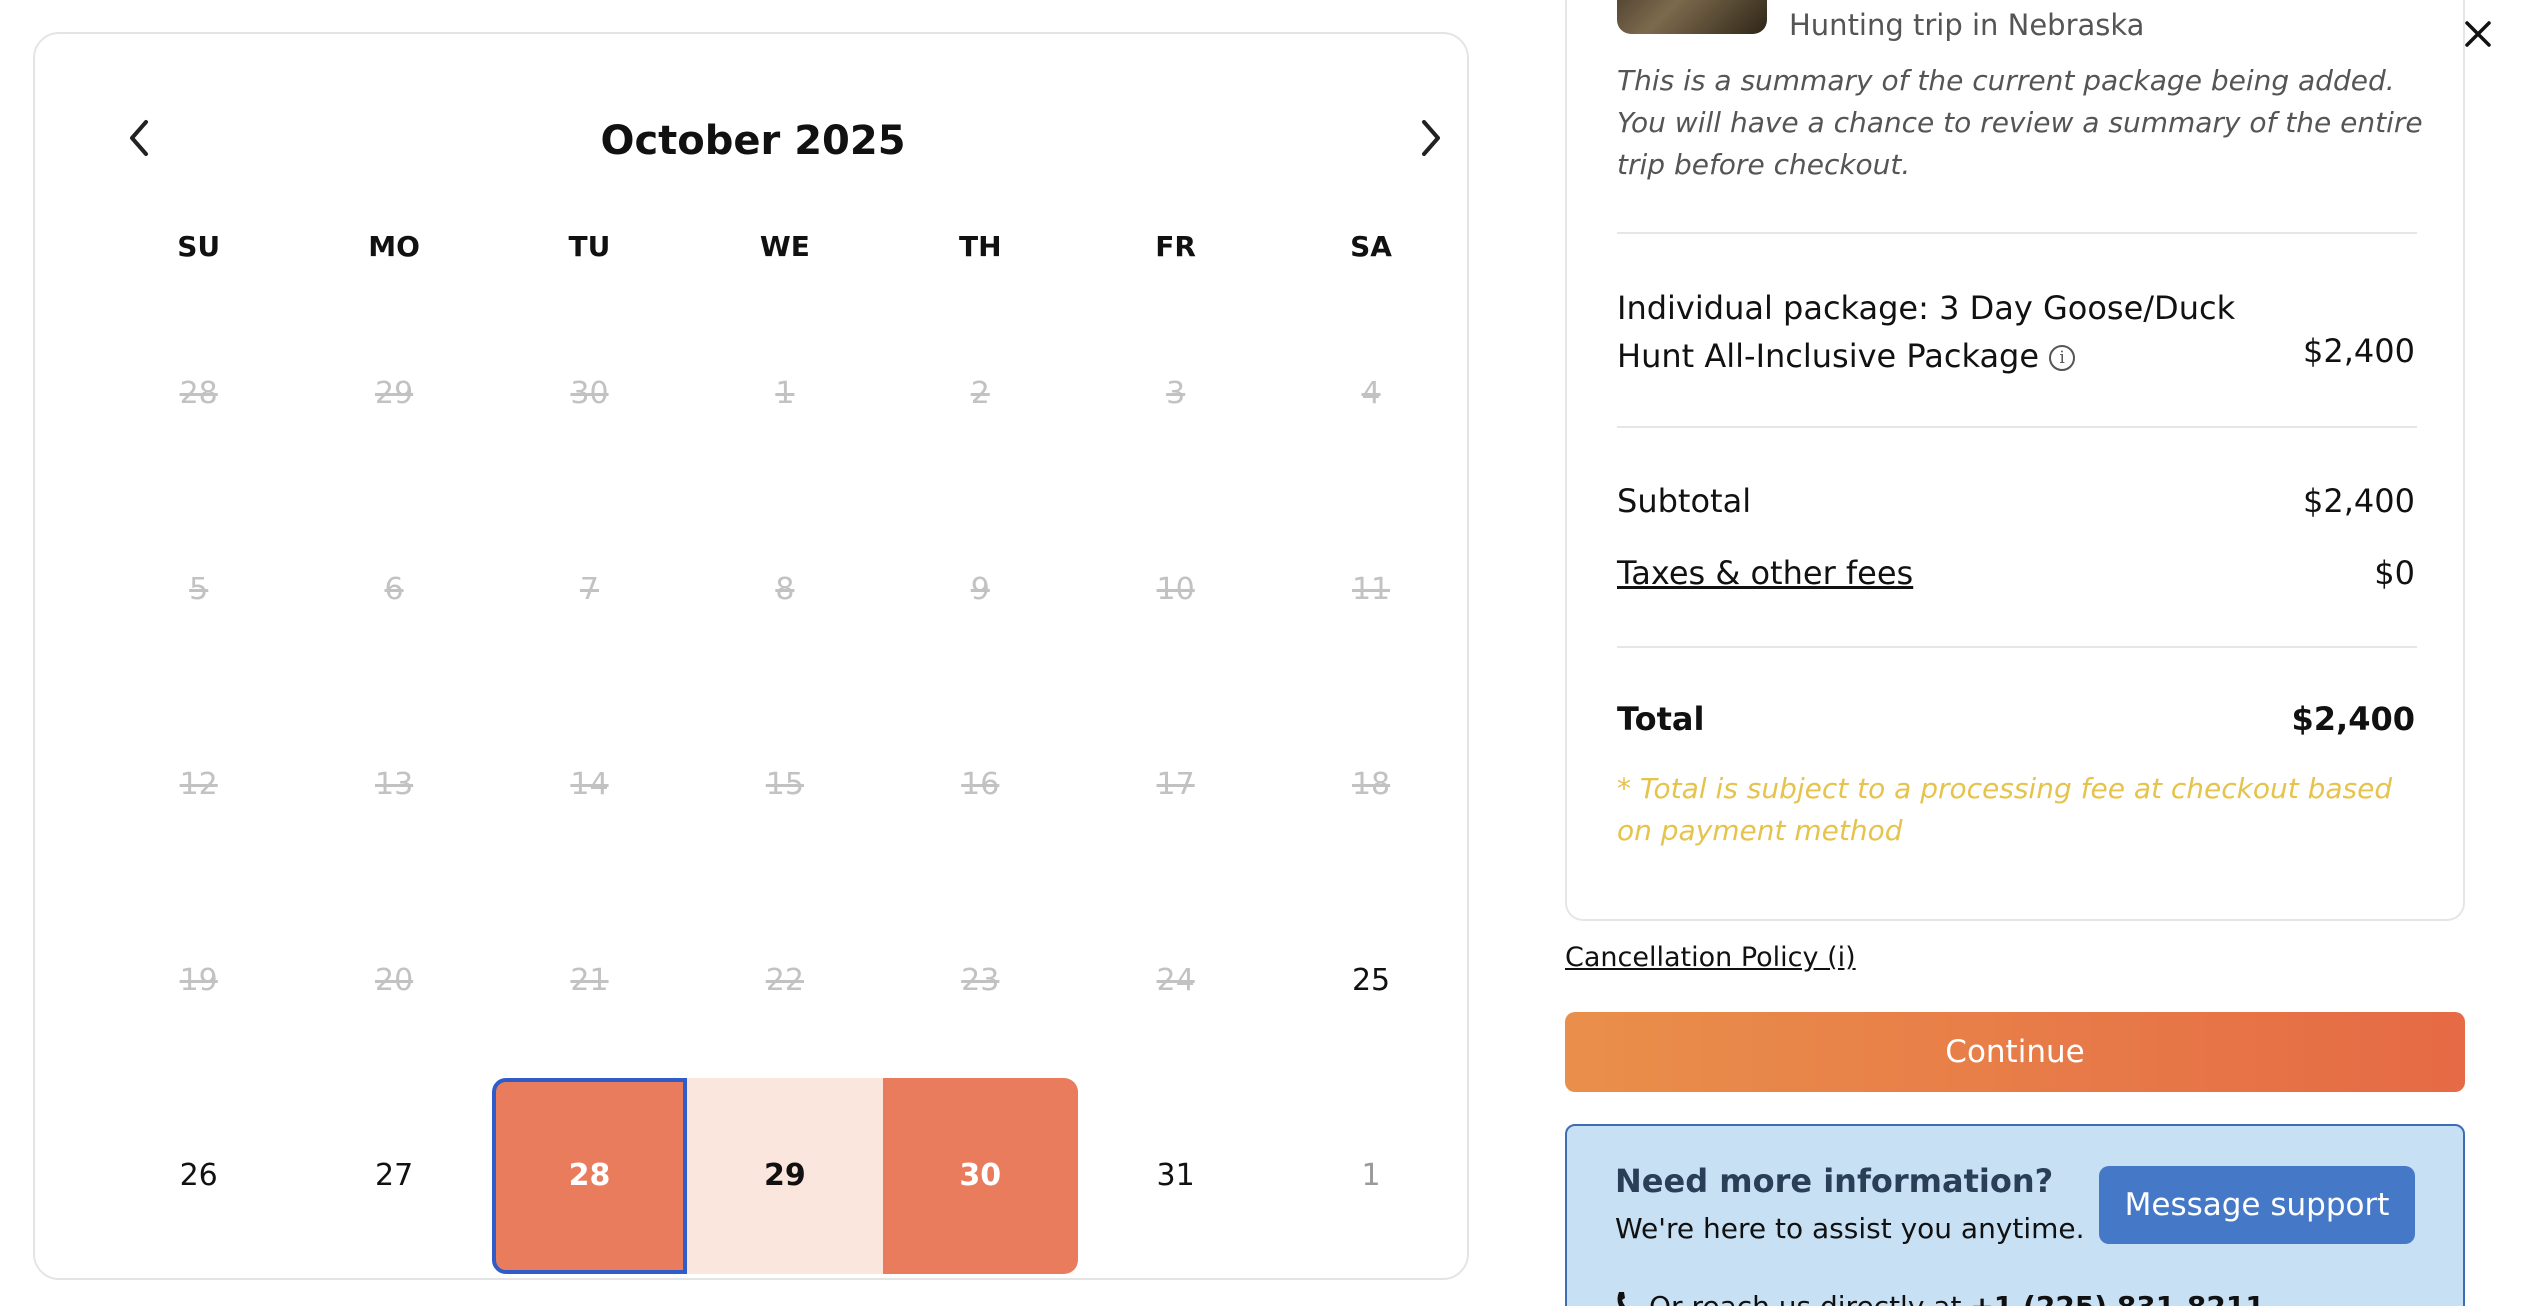 This screenshot has width=2532, height=1306. Describe the element at coordinates (1371, 394) in the screenshot. I see `calendar-day-disabled: 4` at that location.